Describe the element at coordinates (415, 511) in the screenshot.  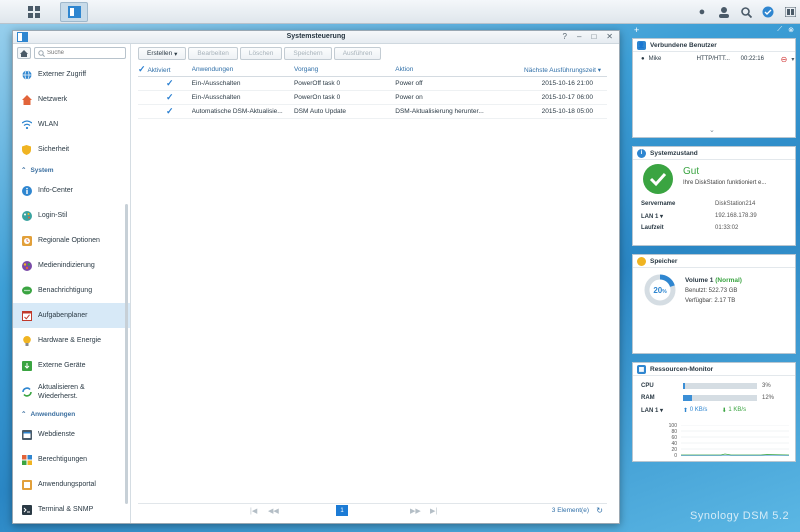
I see `next-page-icon: ▶▶` at that location.